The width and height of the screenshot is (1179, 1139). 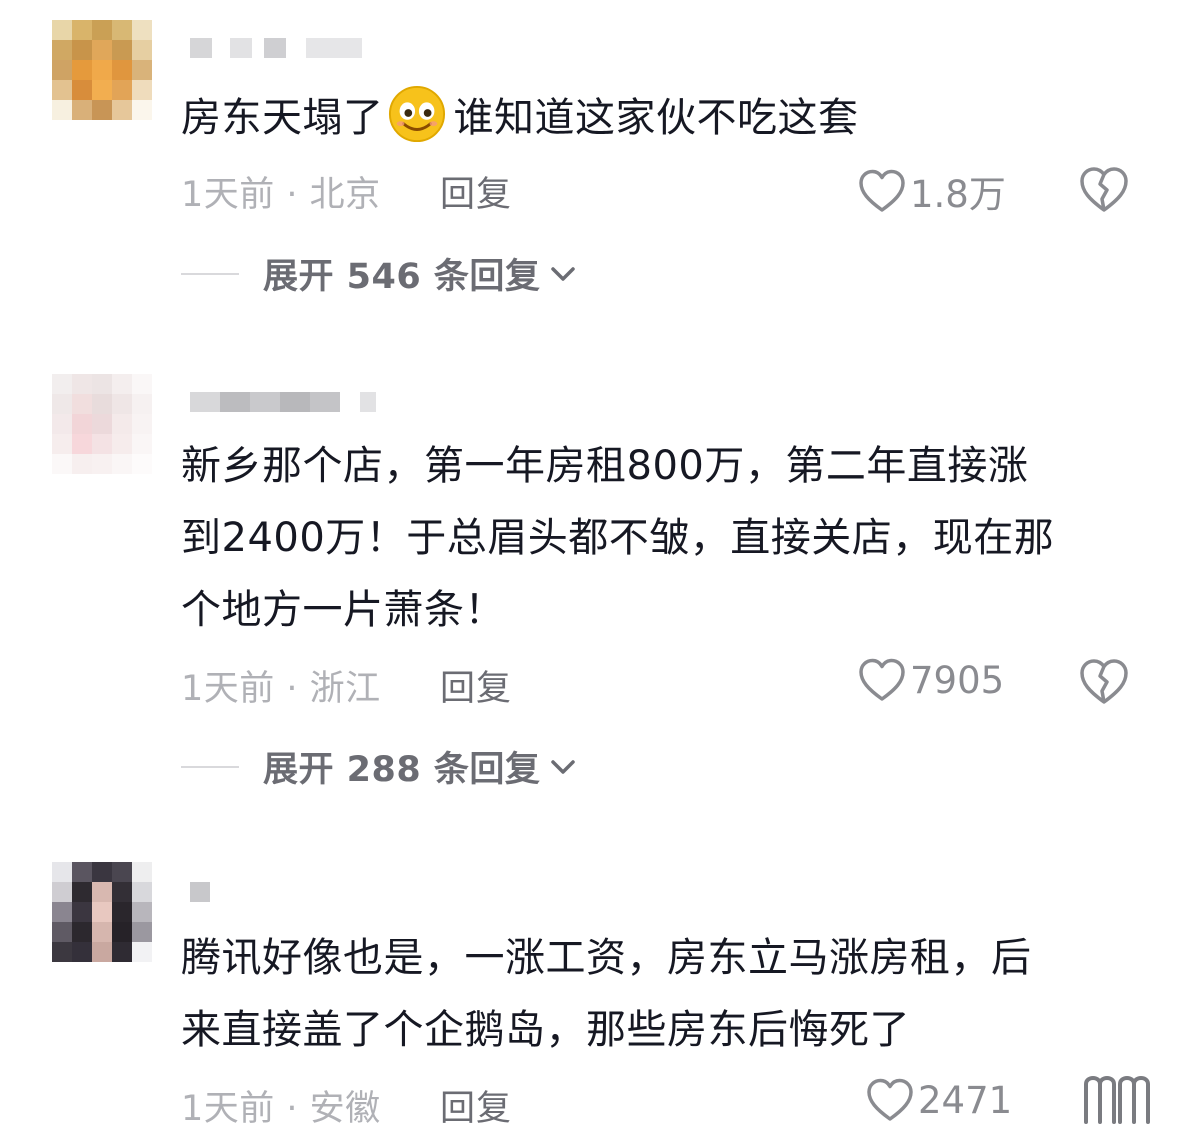 What do you see at coordinates (281, 1109) in the screenshot?
I see `comment-time-location: 1天前 · 安徽` at bounding box center [281, 1109].